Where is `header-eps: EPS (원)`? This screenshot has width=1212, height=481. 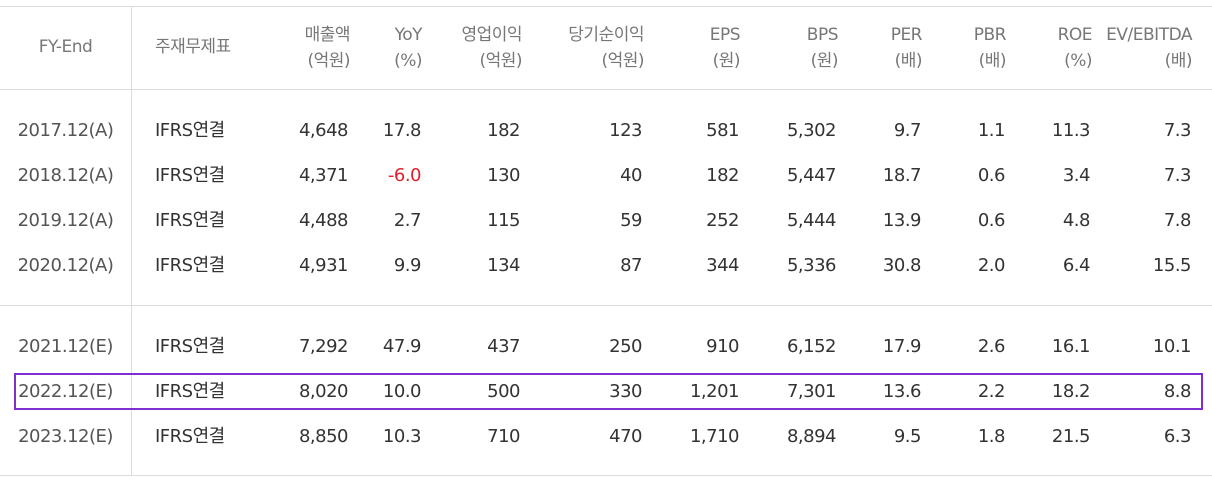
header-eps: EPS (원) is located at coordinates (725, 48).